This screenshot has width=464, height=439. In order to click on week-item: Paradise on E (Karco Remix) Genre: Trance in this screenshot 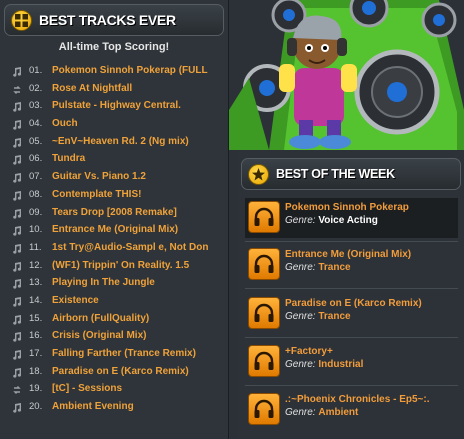, I will do `click(351, 314)`.